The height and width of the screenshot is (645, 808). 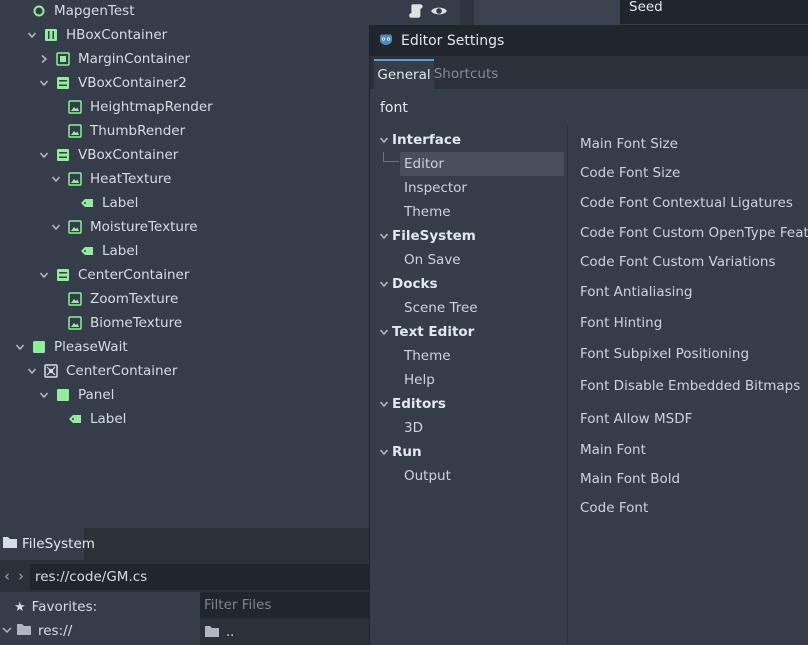 I want to click on settings-category-item: 3D, so click(x=413, y=428).